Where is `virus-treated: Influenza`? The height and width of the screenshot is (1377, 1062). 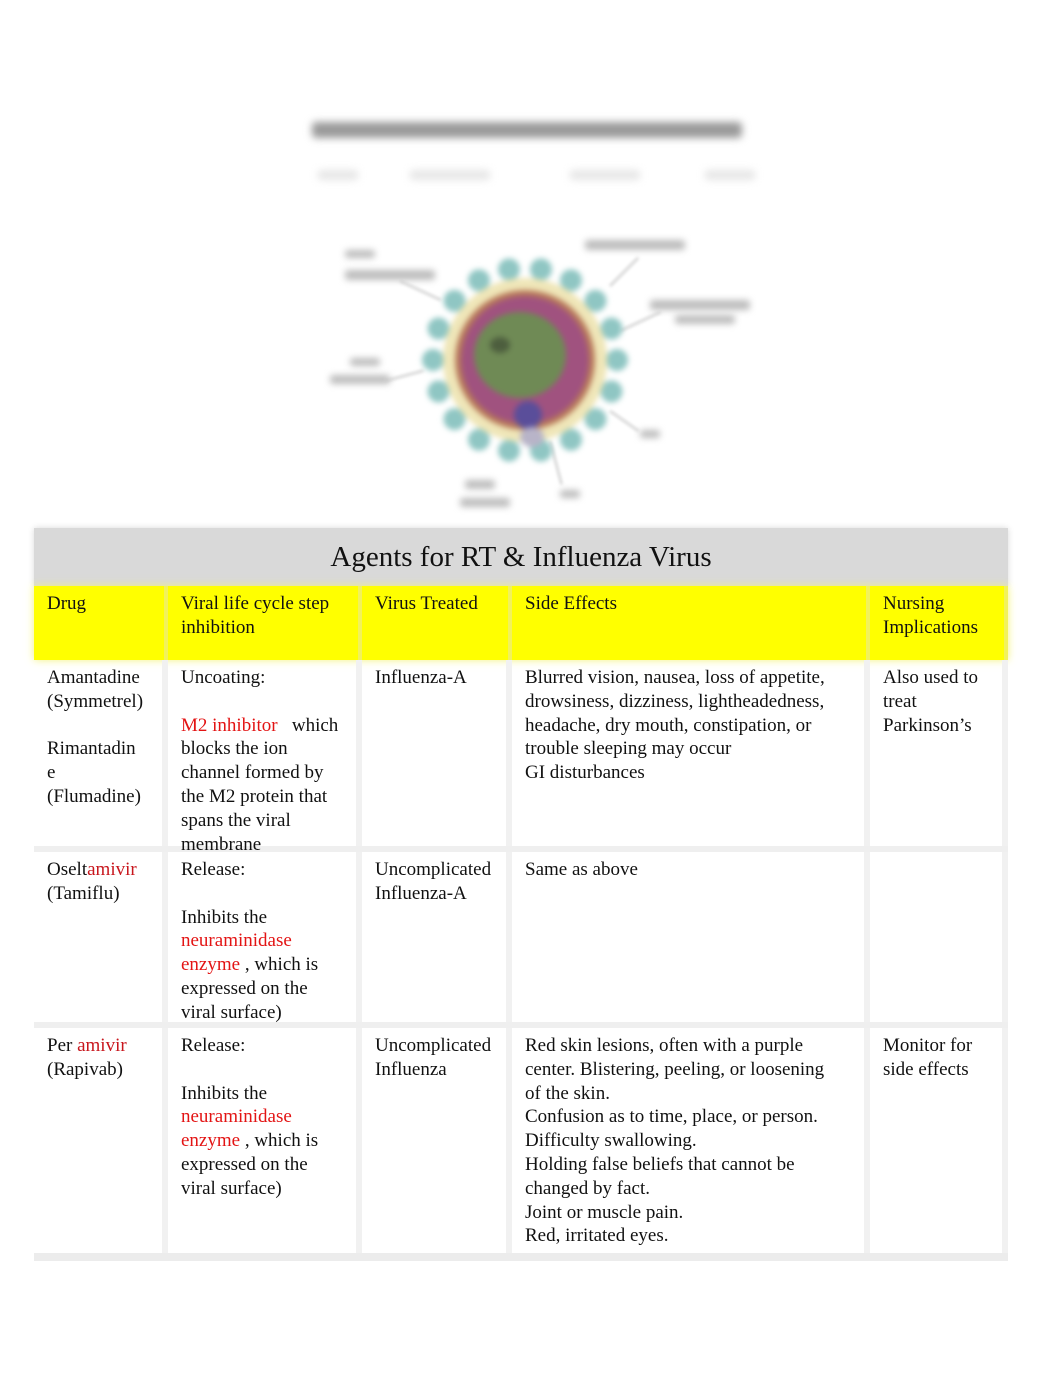
virus-treated: Influenza is located at coordinates (411, 1069).